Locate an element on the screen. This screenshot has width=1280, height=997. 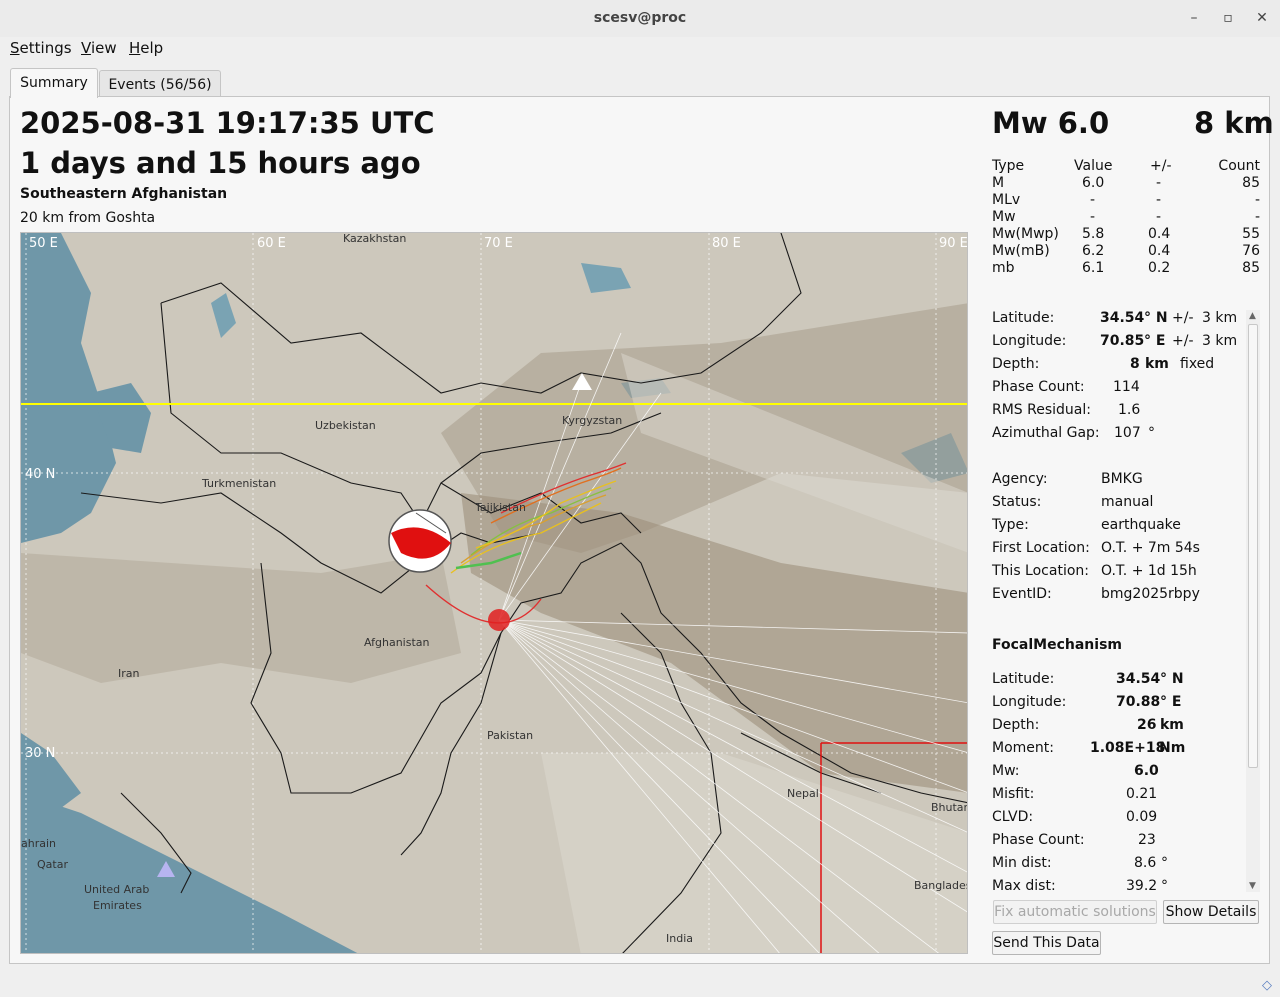
longitude-error: 3 km is located at coordinates (1219, 341).